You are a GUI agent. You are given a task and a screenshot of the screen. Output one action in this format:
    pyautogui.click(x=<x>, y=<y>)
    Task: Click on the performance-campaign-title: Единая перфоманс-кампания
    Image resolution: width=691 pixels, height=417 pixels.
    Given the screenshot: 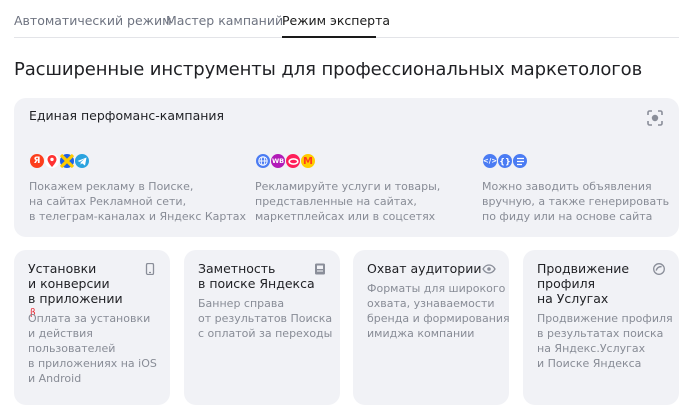 What is the action you would take?
    pyautogui.click(x=127, y=115)
    